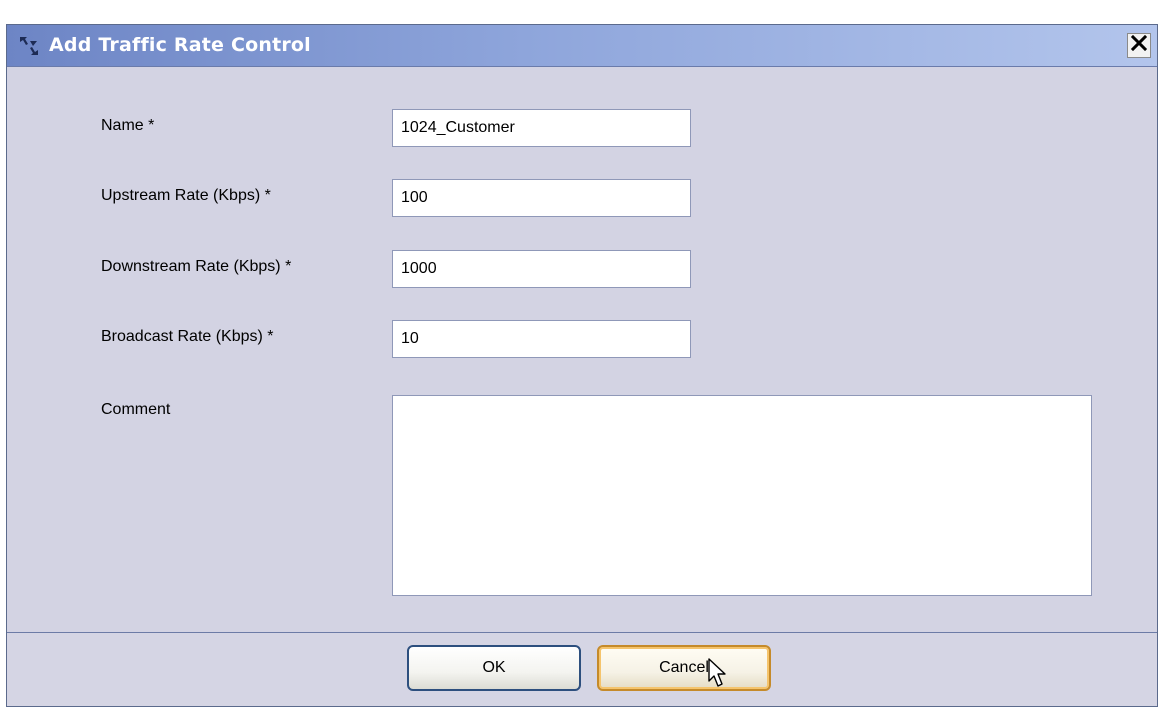 The image size is (1164, 713). Describe the element at coordinates (180, 45) in the screenshot. I see `dialog-title: Add Traffic Rate Control` at that location.